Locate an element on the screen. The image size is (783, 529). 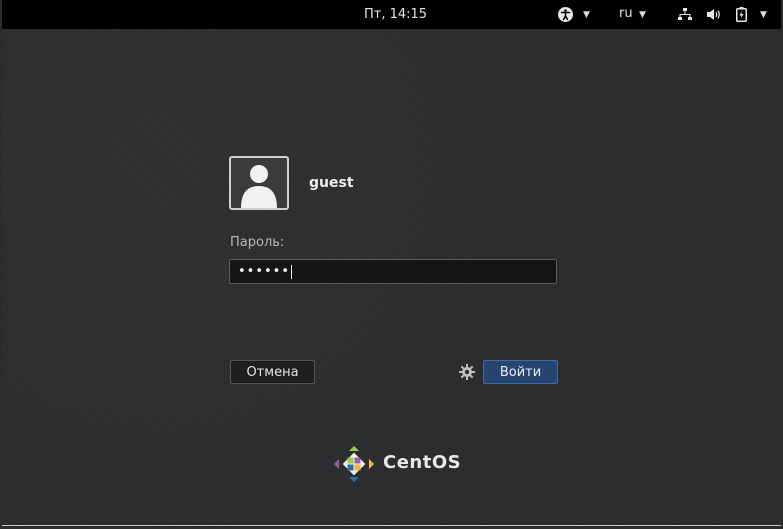
accessibility-caret-icon: ▼ is located at coordinates (586, 15).